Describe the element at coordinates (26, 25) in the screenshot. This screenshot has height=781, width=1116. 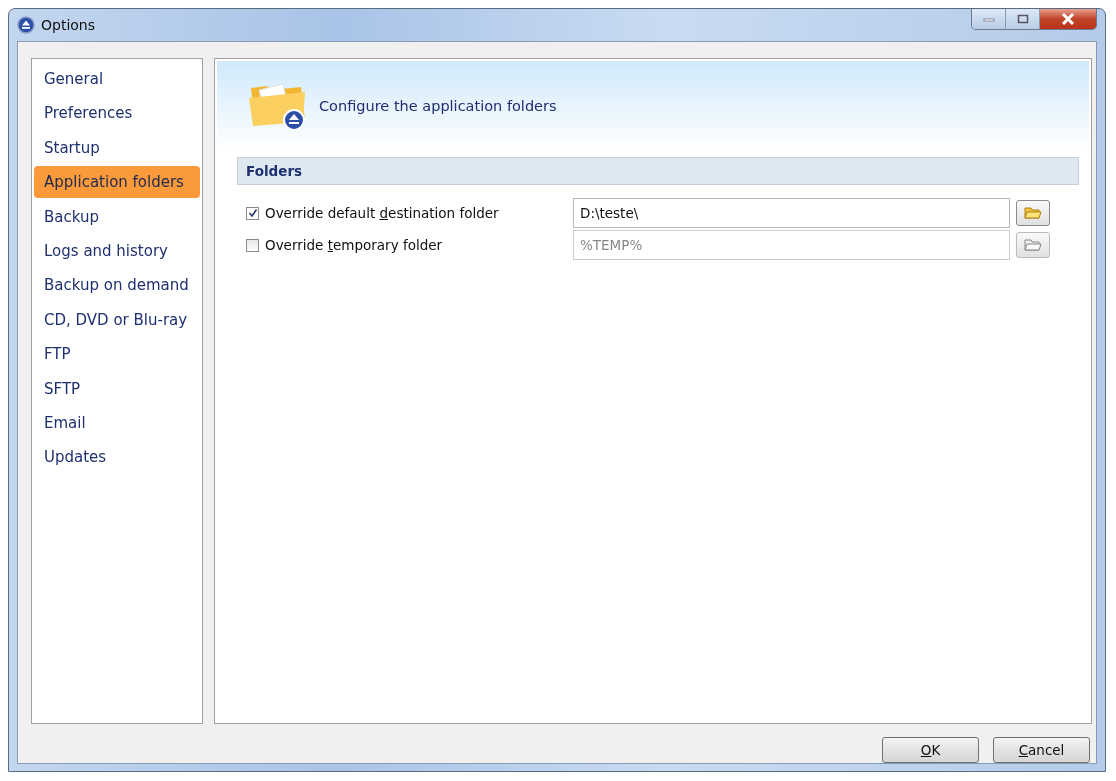
I see `app-logo-icon` at that location.